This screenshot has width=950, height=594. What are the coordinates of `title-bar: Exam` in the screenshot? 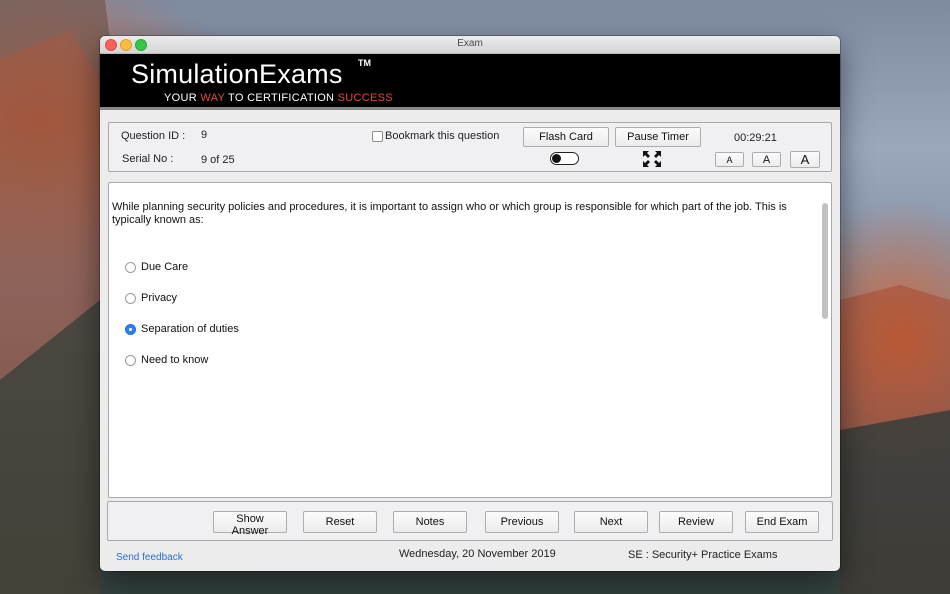 It's located at (470, 45).